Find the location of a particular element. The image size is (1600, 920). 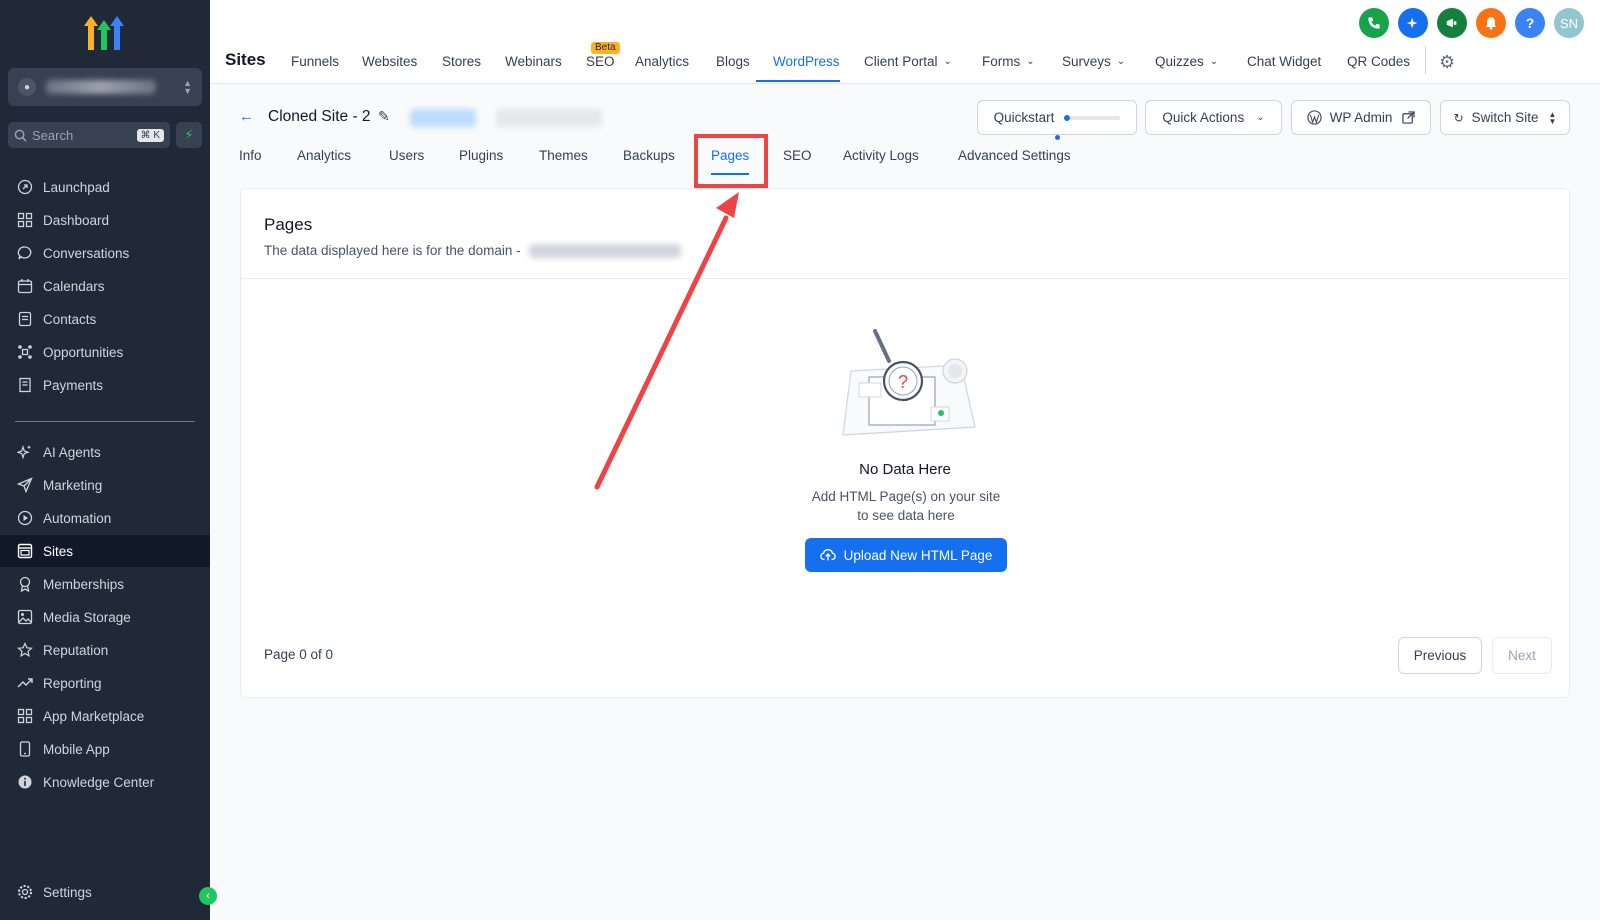

tab-websites: Websites is located at coordinates (389, 61).